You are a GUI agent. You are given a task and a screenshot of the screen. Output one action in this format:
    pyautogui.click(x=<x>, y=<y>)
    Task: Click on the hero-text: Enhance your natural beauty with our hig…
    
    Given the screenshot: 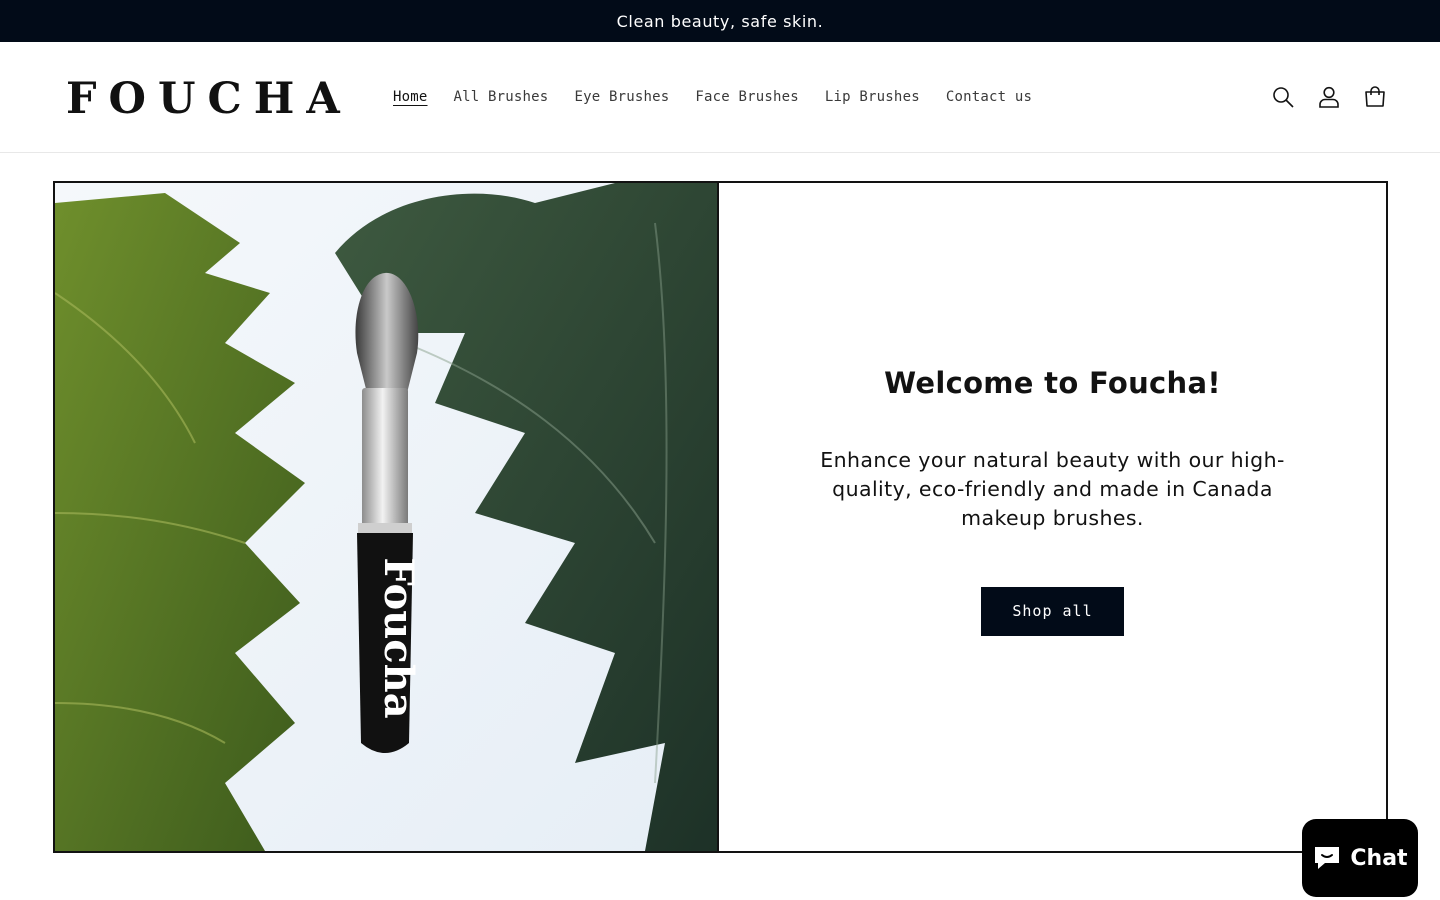 What is the action you would take?
    pyautogui.click(x=1052, y=489)
    